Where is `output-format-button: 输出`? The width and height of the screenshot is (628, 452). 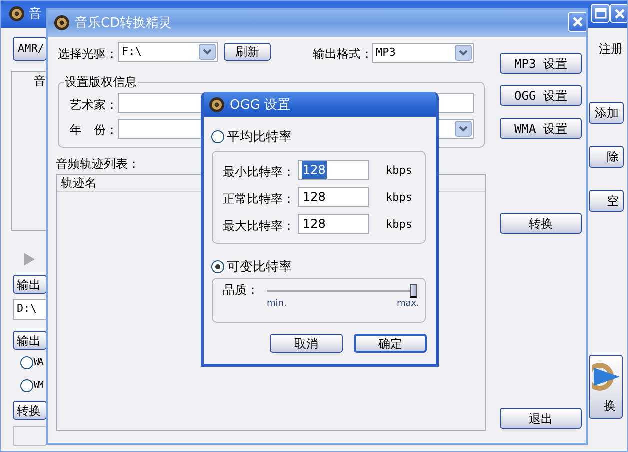
output-format-button: 输出 is located at coordinates (30, 340).